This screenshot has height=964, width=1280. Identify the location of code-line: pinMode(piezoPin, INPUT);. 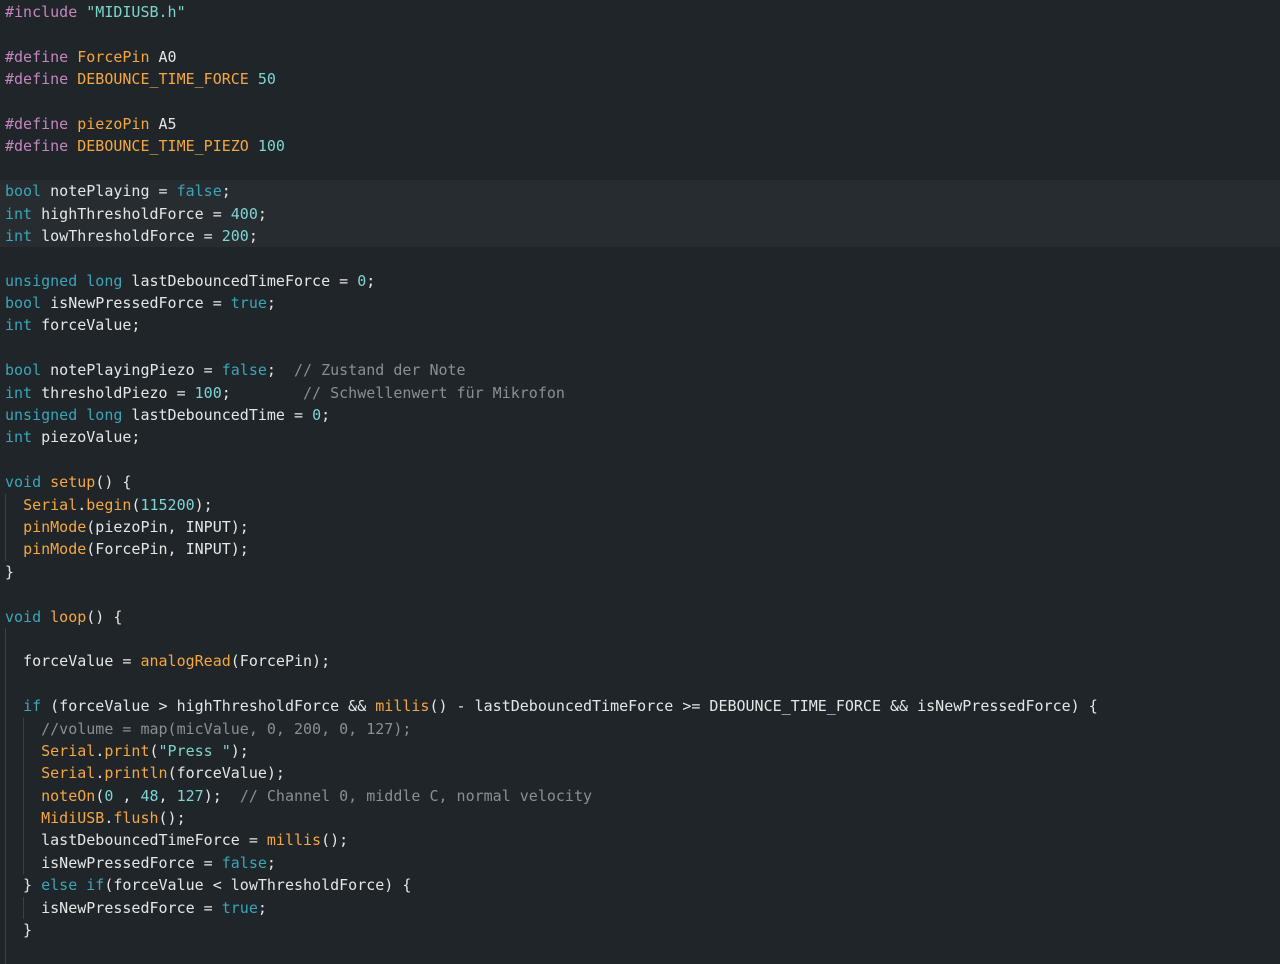
(640, 527).